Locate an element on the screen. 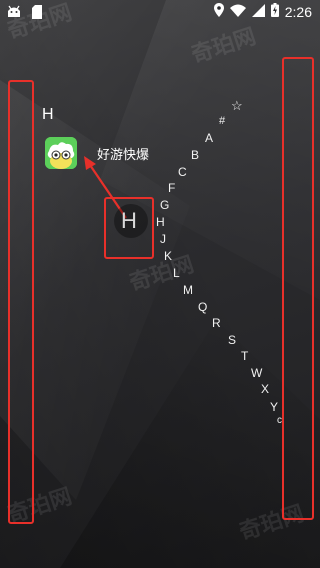  highlight-left-edge is located at coordinates (21, 302).